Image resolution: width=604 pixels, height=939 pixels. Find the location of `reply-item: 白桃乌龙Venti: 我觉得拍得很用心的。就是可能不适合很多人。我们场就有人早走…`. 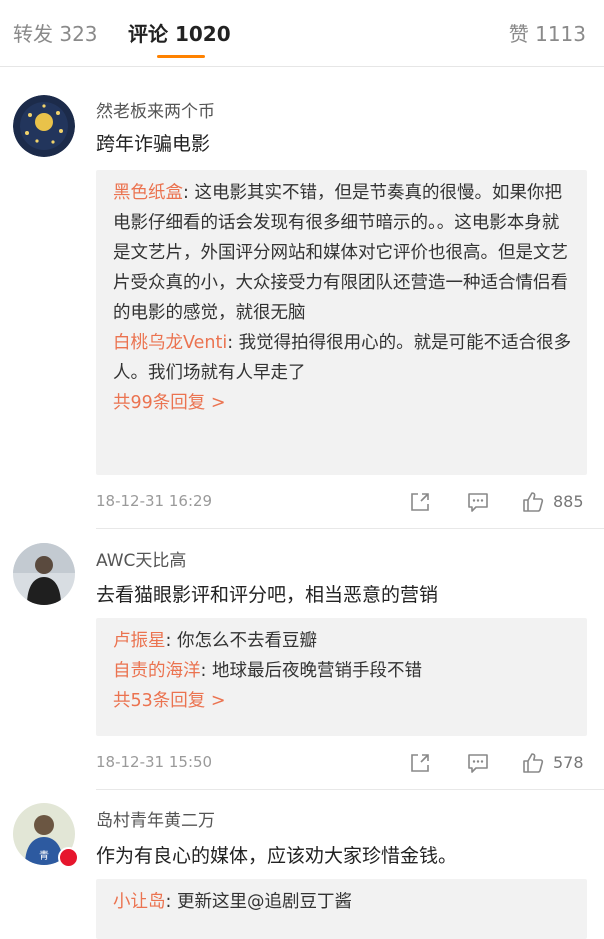

reply-item: 白桃乌龙Venti: 我觉得拍得很用心的。就是可能不适合很多人。我们场就有人早走… is located at coordinates (342, 358).